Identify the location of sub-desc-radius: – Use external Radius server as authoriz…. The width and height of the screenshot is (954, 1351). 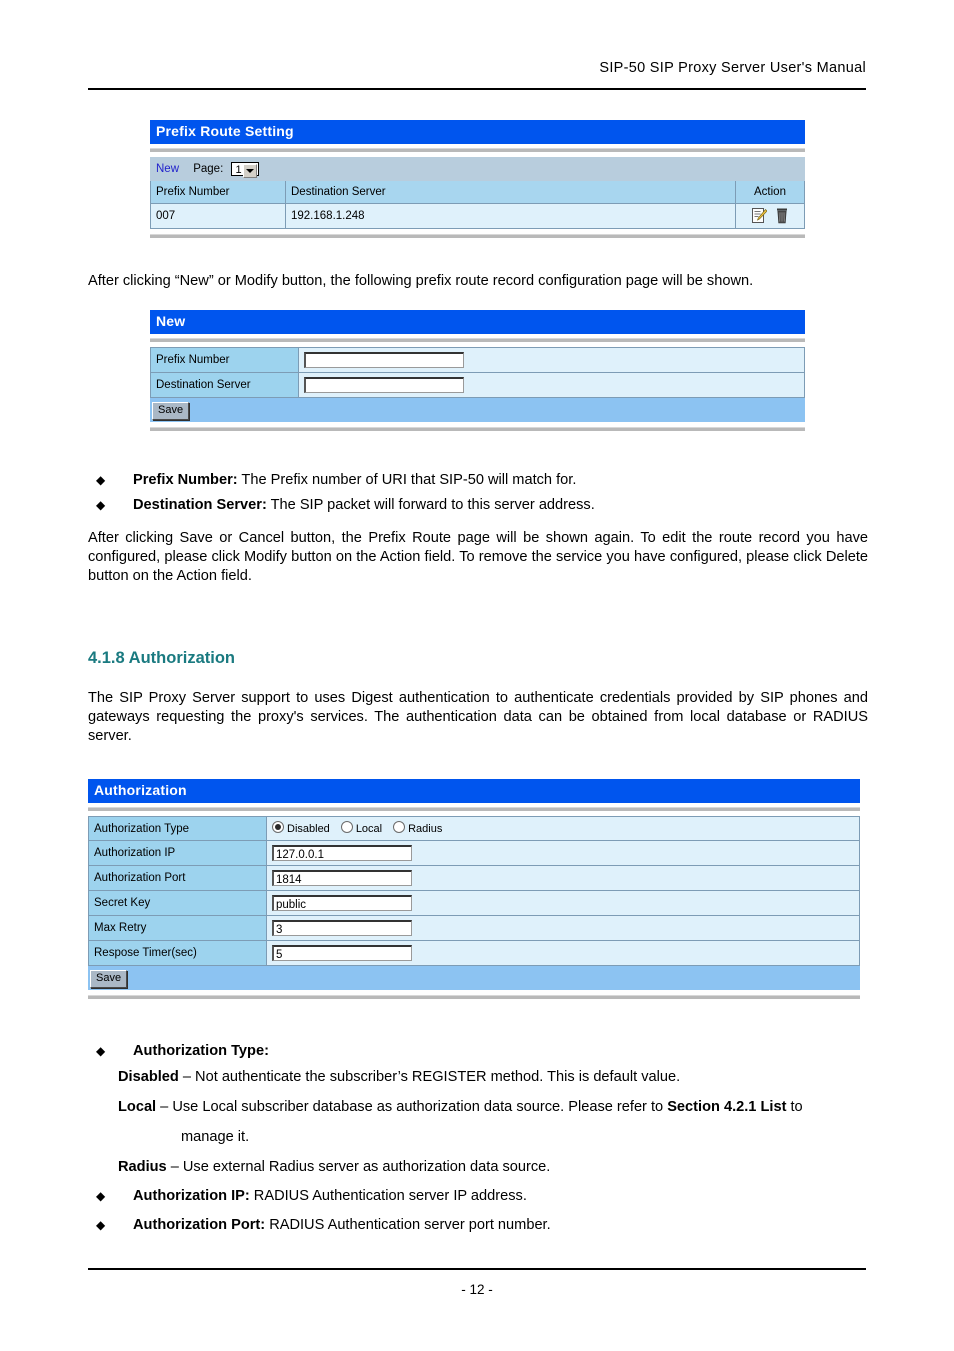
(358, 1167).